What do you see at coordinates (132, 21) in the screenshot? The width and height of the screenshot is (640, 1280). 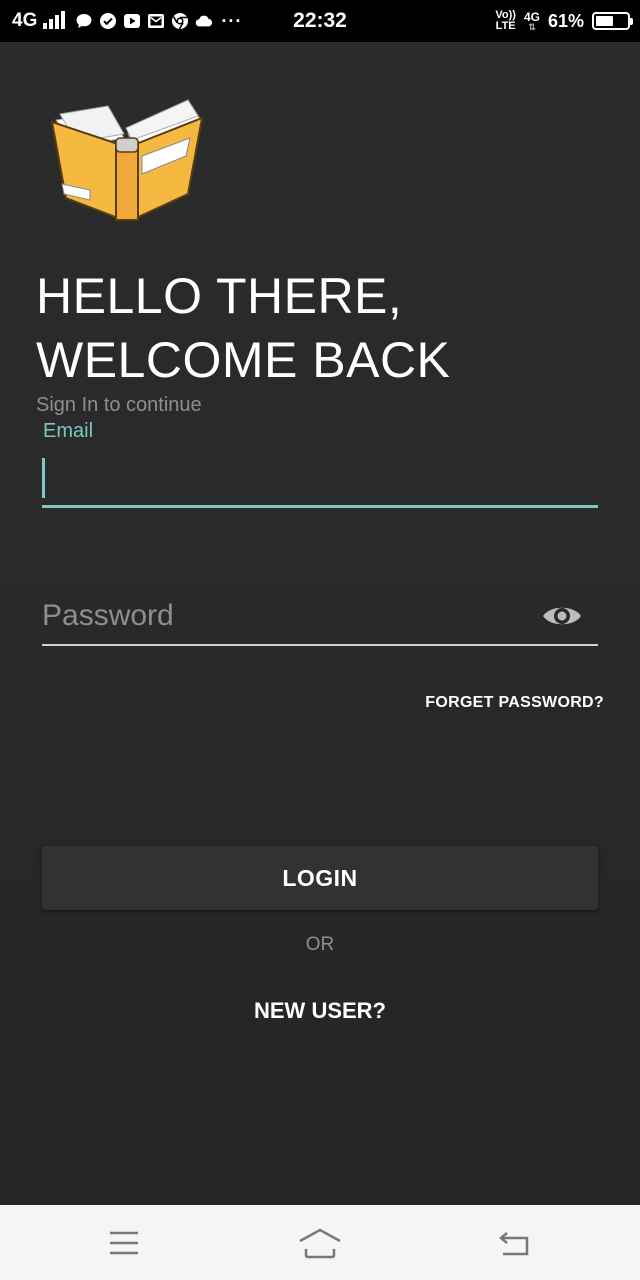 I see `play-icon` at bounding box center [132, 21].